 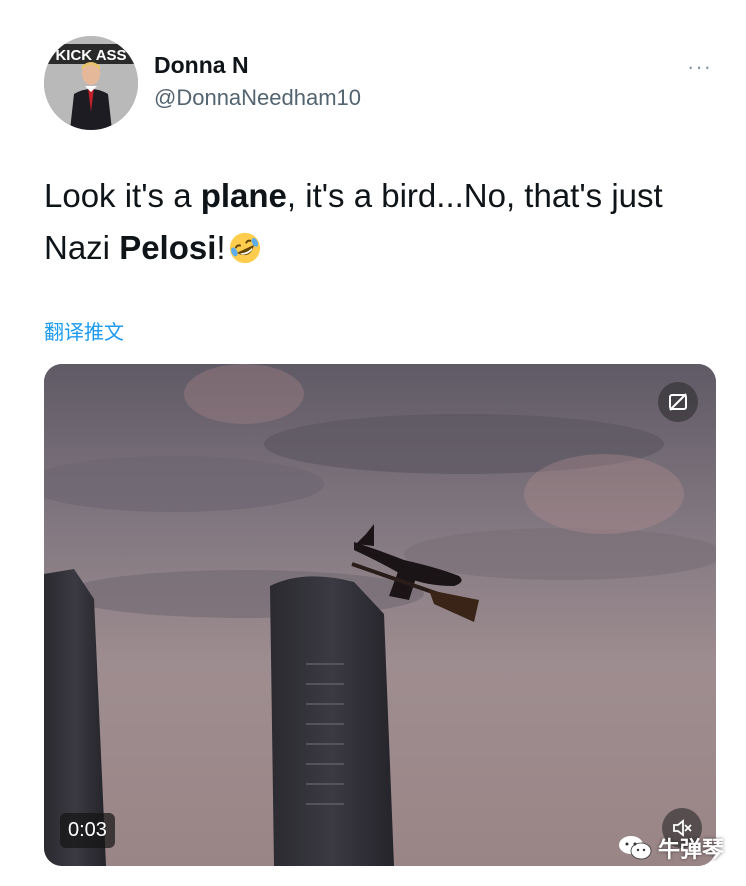 I want to click on tweet-text-part1: Look it's a, so click(x=122, y=195).